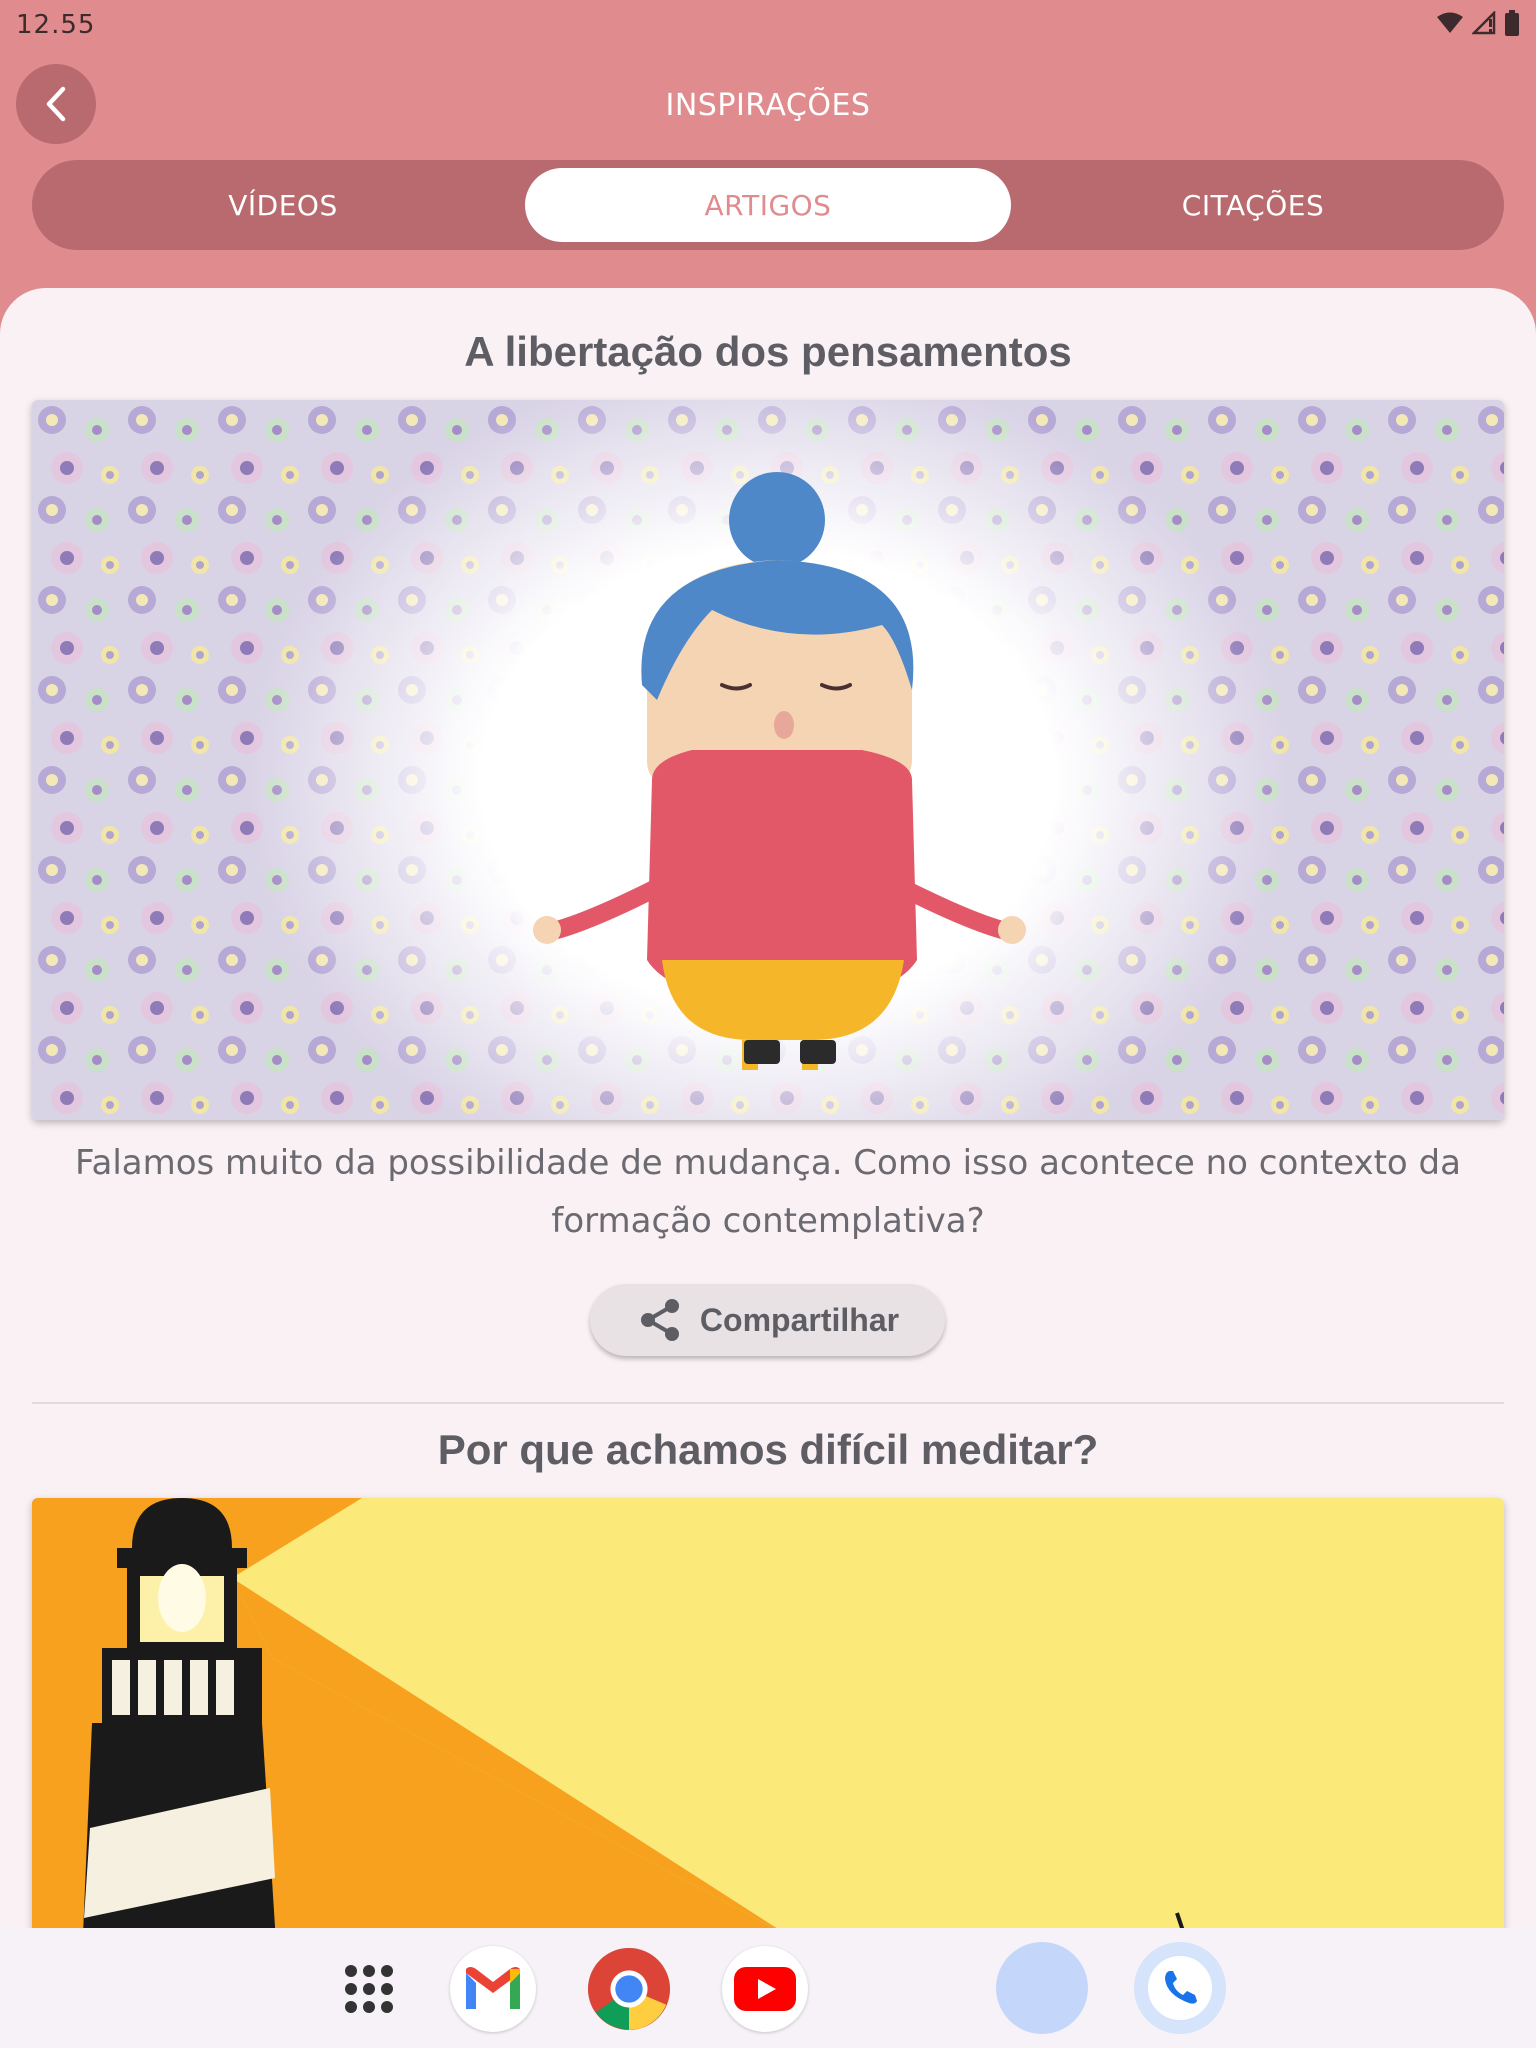 Image resolution: width=1536 pixels, height=2048 pixels. What do you see at coordinates (283, 205) in the screenshot?
I see `tab-videos: VÍDEOS` at bounding box center [283, 205].